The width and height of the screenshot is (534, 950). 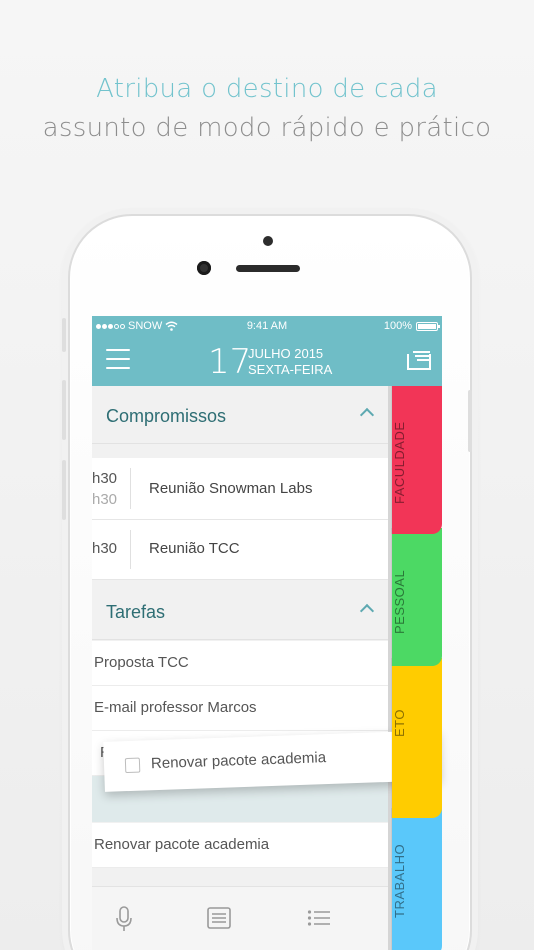 What do you see at coordinates (290, 369) in the screenshot?
I see `date-weekday: SEXTA-FEIRA` at bounding box center [290, 369].